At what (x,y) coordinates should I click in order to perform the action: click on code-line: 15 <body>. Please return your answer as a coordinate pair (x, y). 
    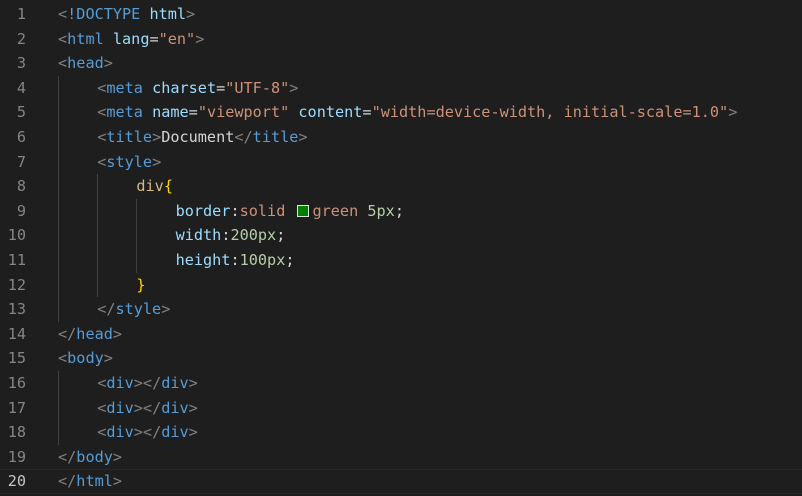
    Looking at the image, I should click on (401, 358).